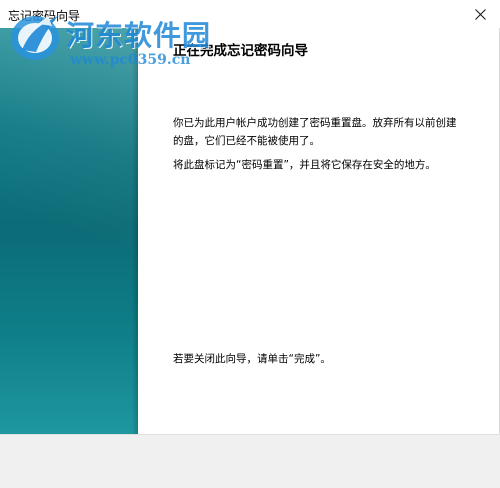 The width and height of the screenshot is (500, 488). I want to click on close-button, so click(480, 14).